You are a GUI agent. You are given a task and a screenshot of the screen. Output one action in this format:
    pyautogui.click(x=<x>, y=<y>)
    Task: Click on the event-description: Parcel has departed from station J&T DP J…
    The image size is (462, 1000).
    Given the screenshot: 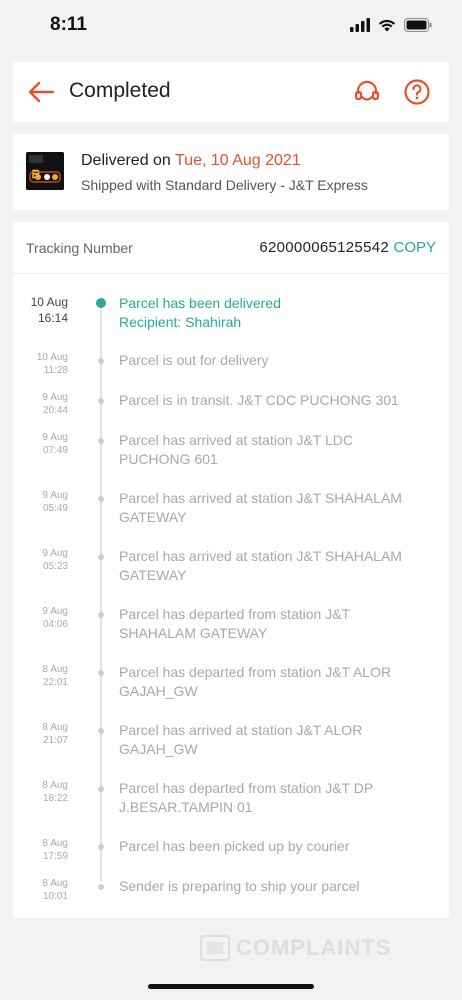 What is the action you would take?
    pyautogui.click(x=279, y=798)
    